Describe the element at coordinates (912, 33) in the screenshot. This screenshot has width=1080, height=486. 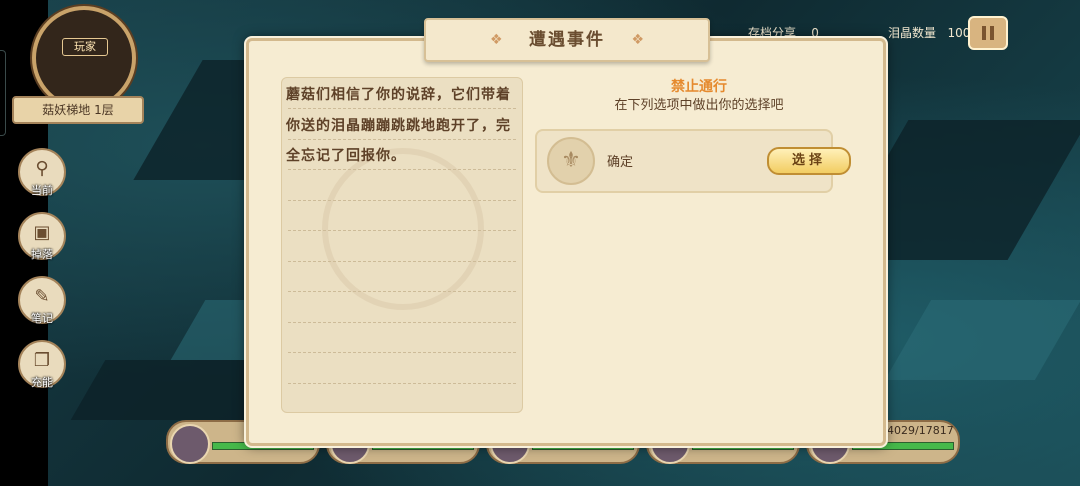
I see `stat-label: 泪晶数量` at that location.